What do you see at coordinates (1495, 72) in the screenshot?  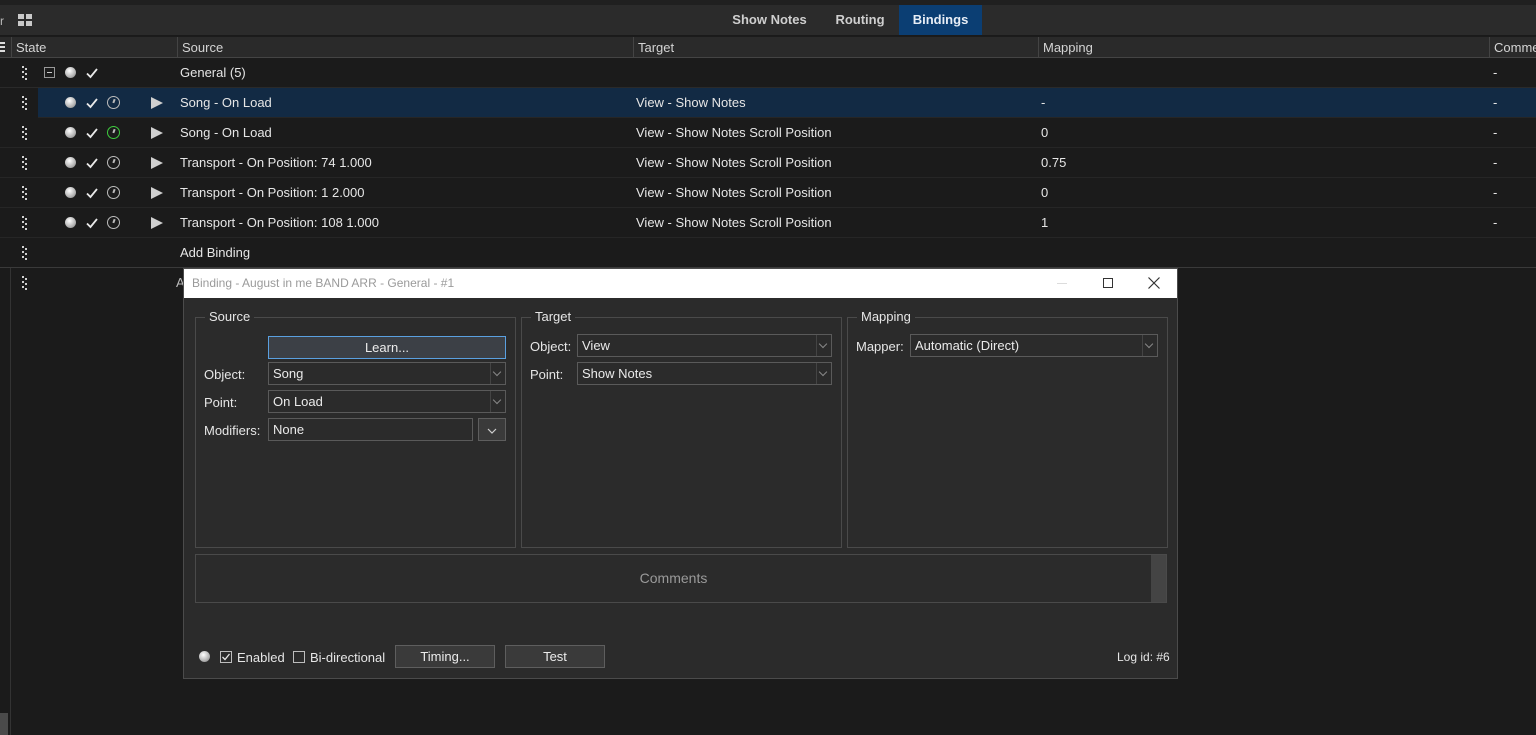 I see `group-comment: -` at bounding box center [1495, 72].